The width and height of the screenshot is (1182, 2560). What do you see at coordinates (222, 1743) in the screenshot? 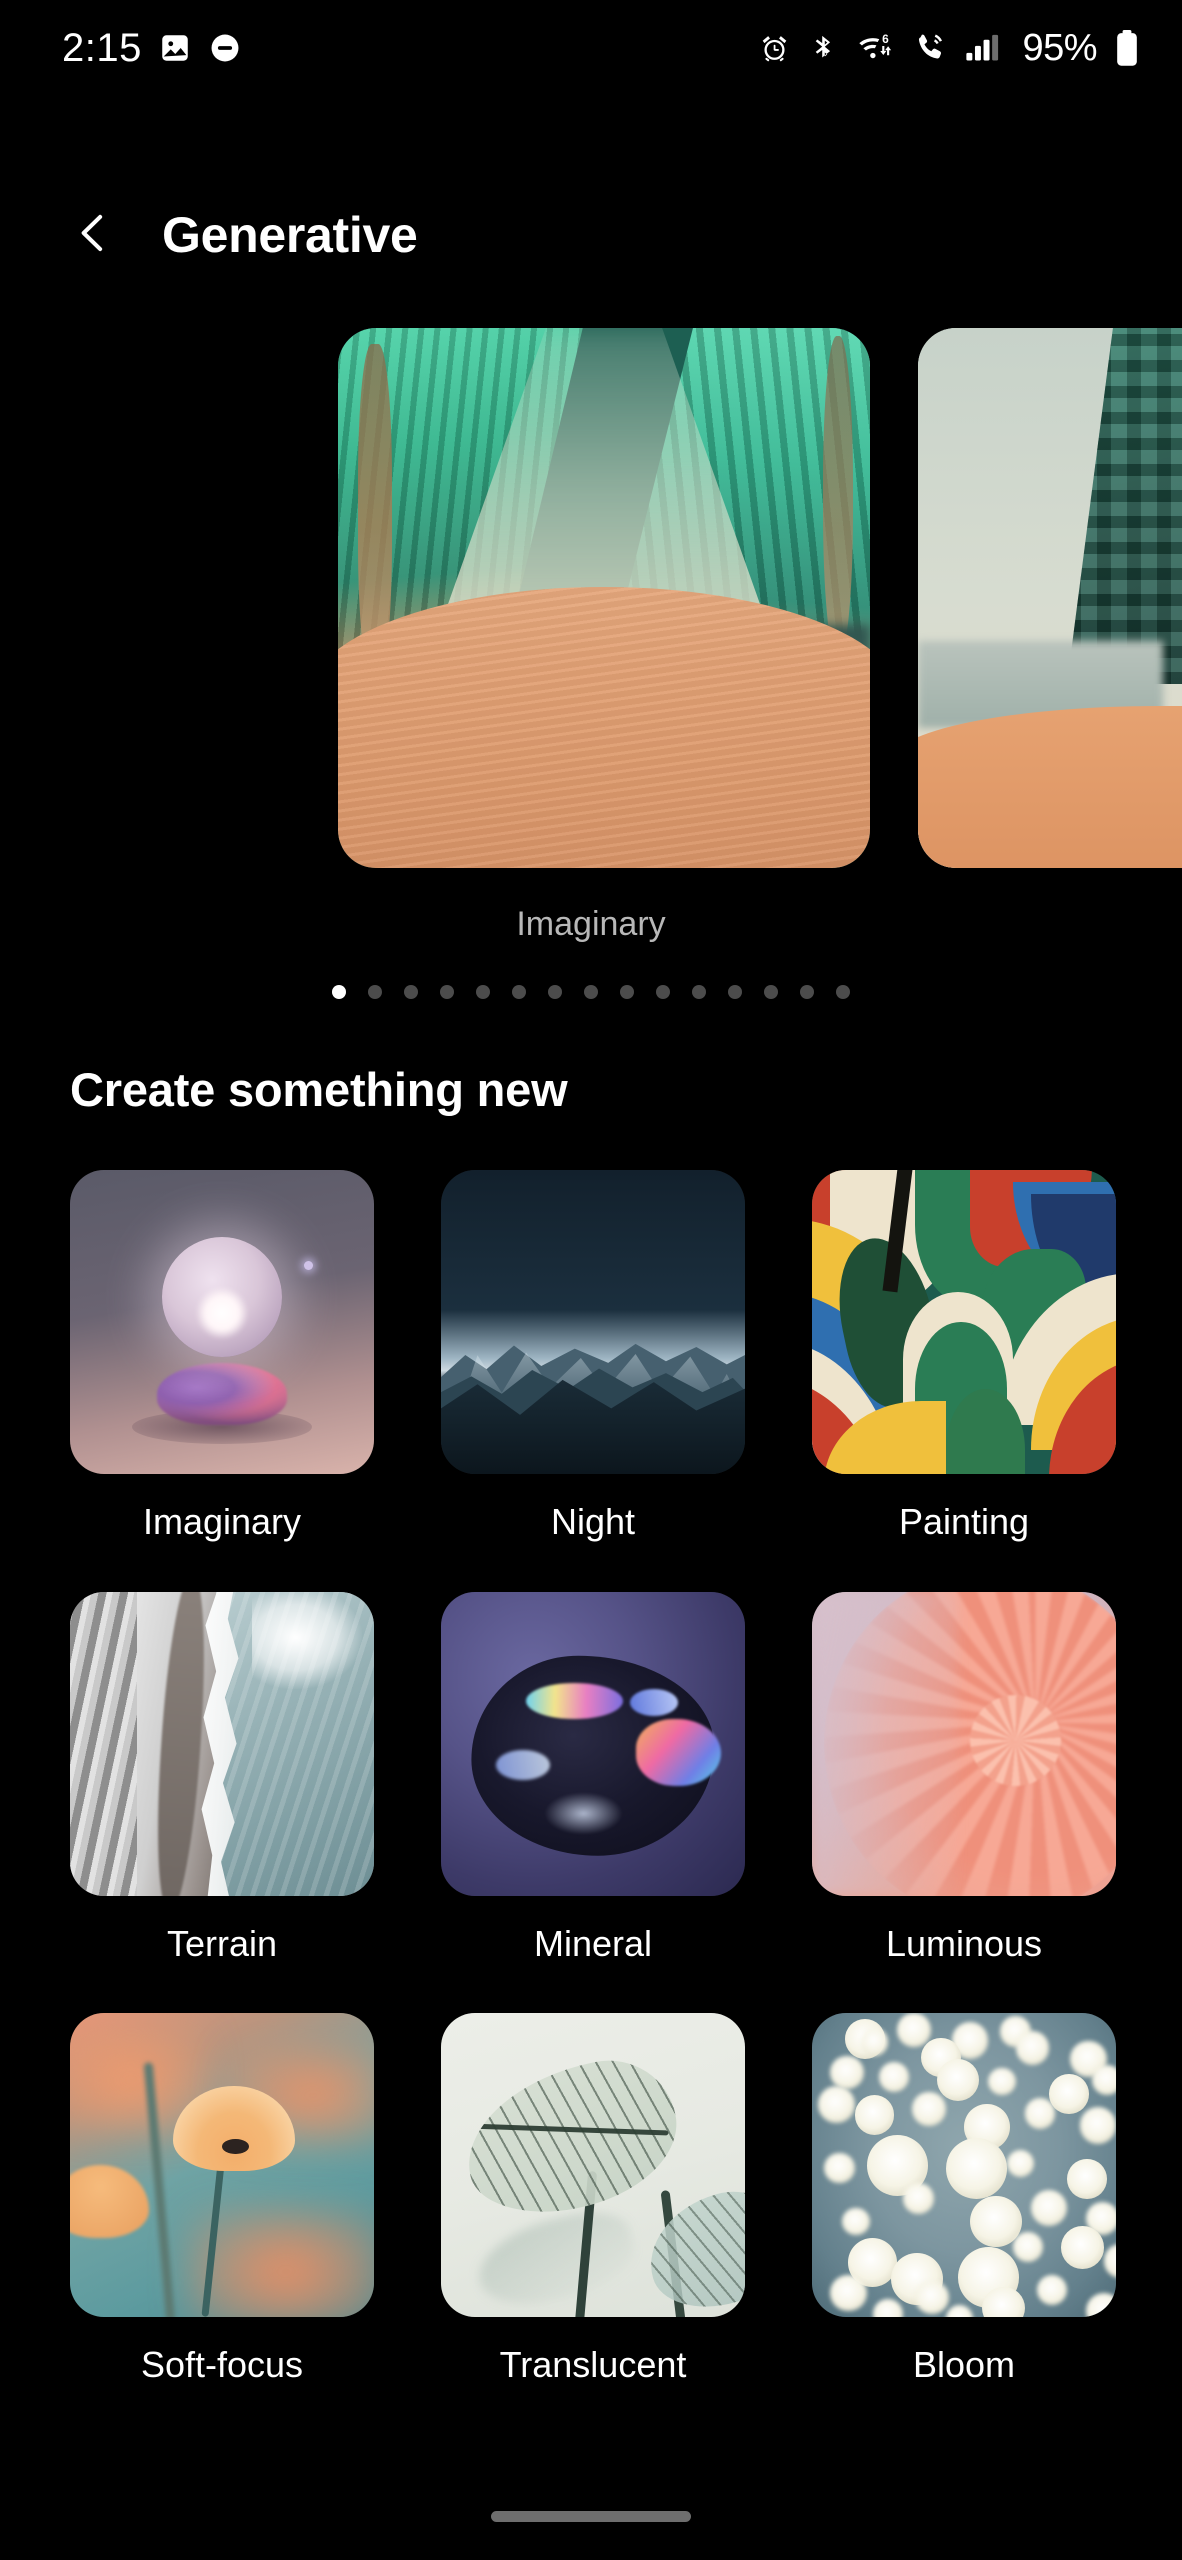
I see `thumbnail-terrain` at bounding box center [222, 1743].